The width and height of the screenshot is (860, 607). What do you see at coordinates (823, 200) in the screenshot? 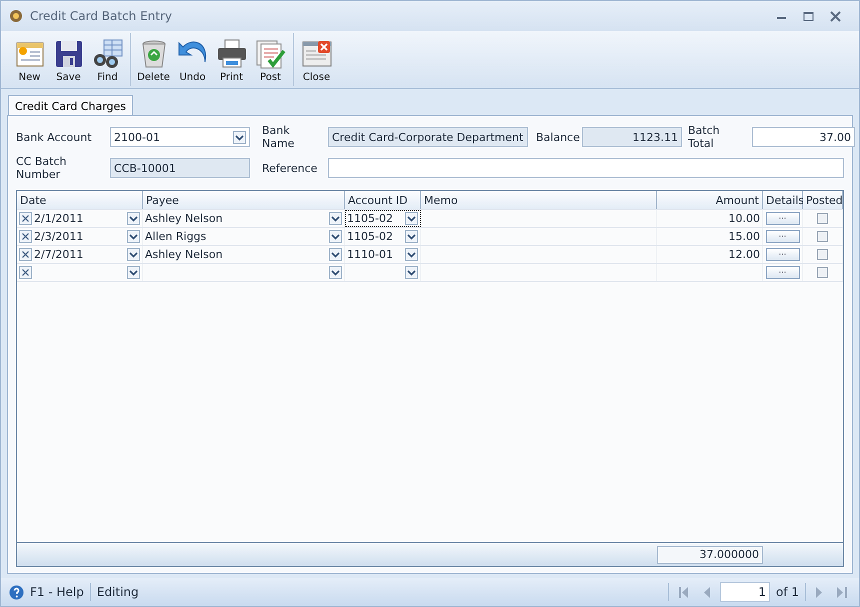
I see `column-header: Posted` at bounding box center [823, 200].